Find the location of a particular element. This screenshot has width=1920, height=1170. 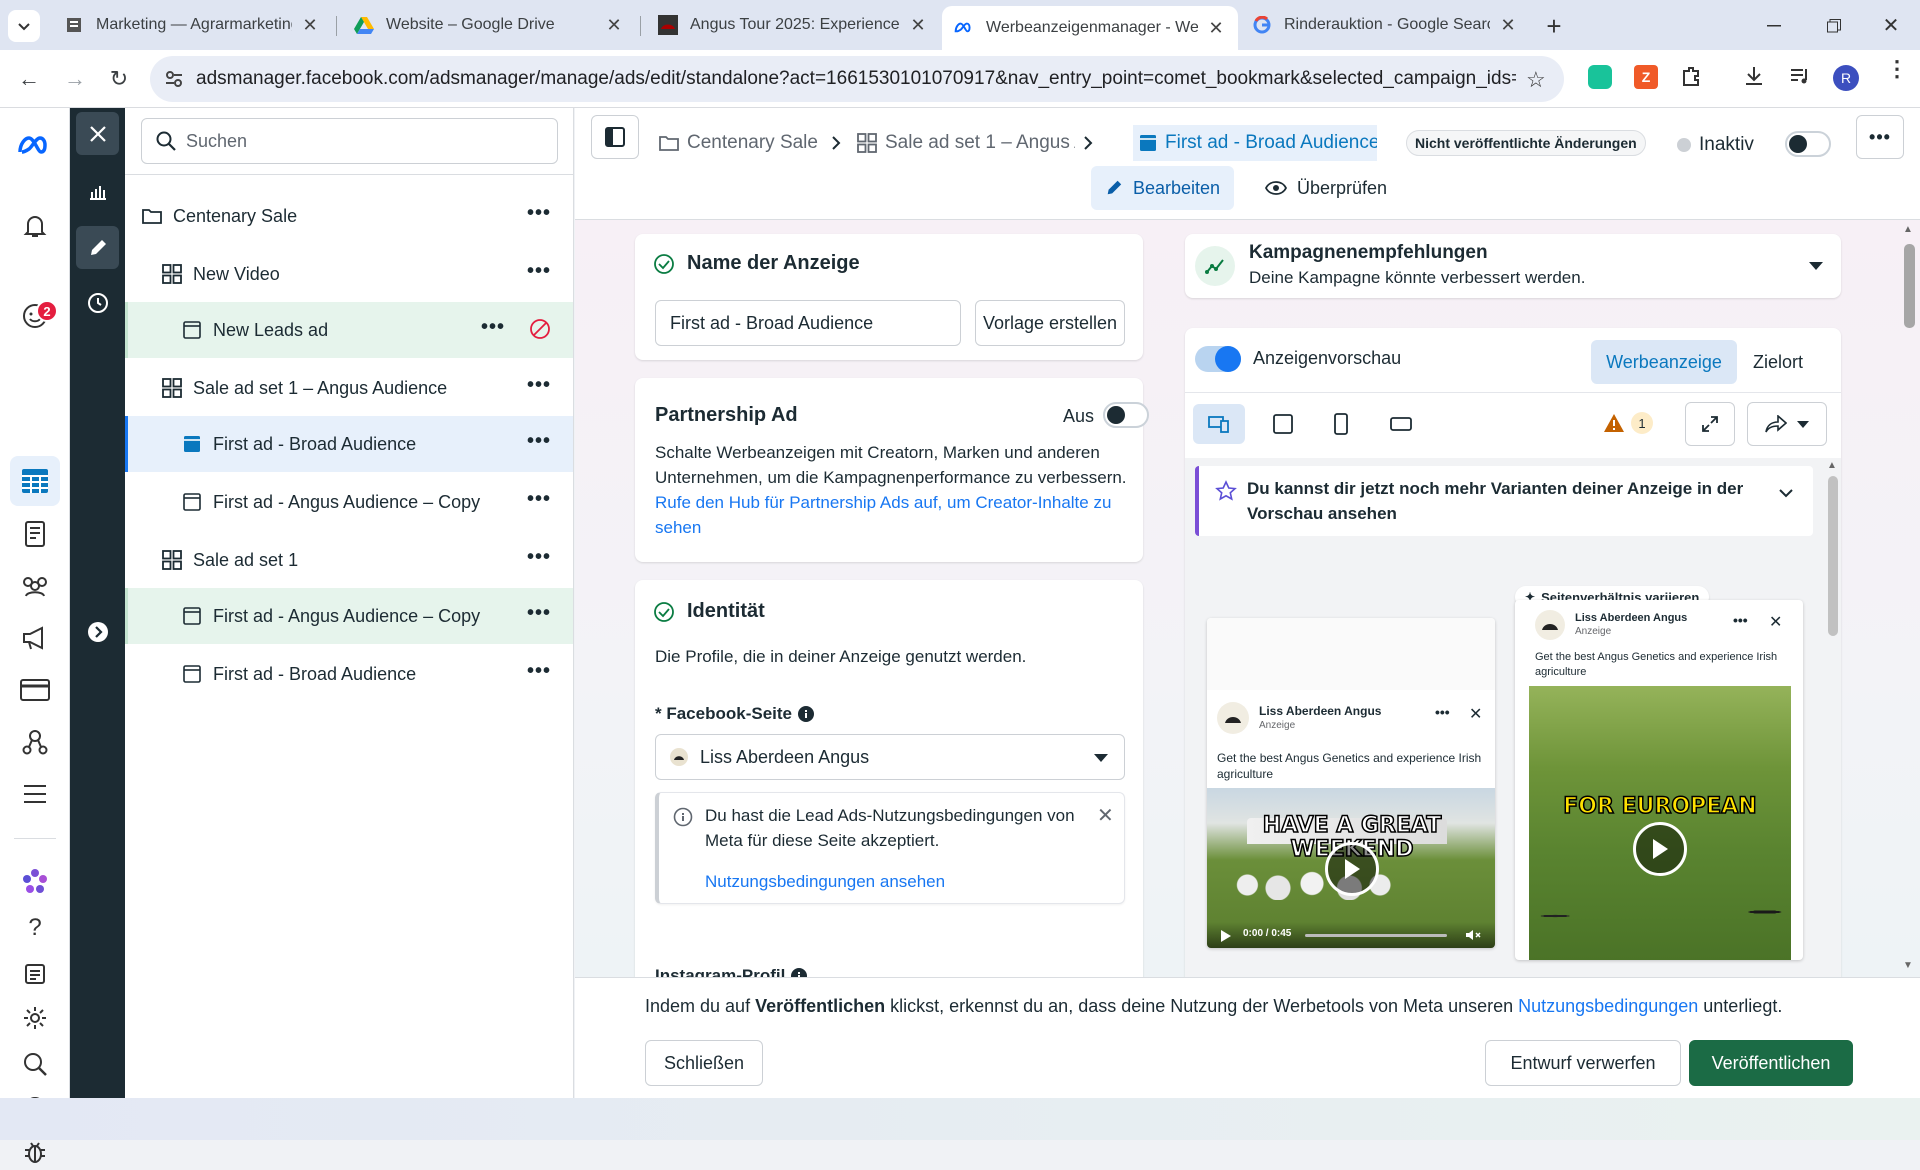

expand-panel-icon is located at coordinates (97, 631).